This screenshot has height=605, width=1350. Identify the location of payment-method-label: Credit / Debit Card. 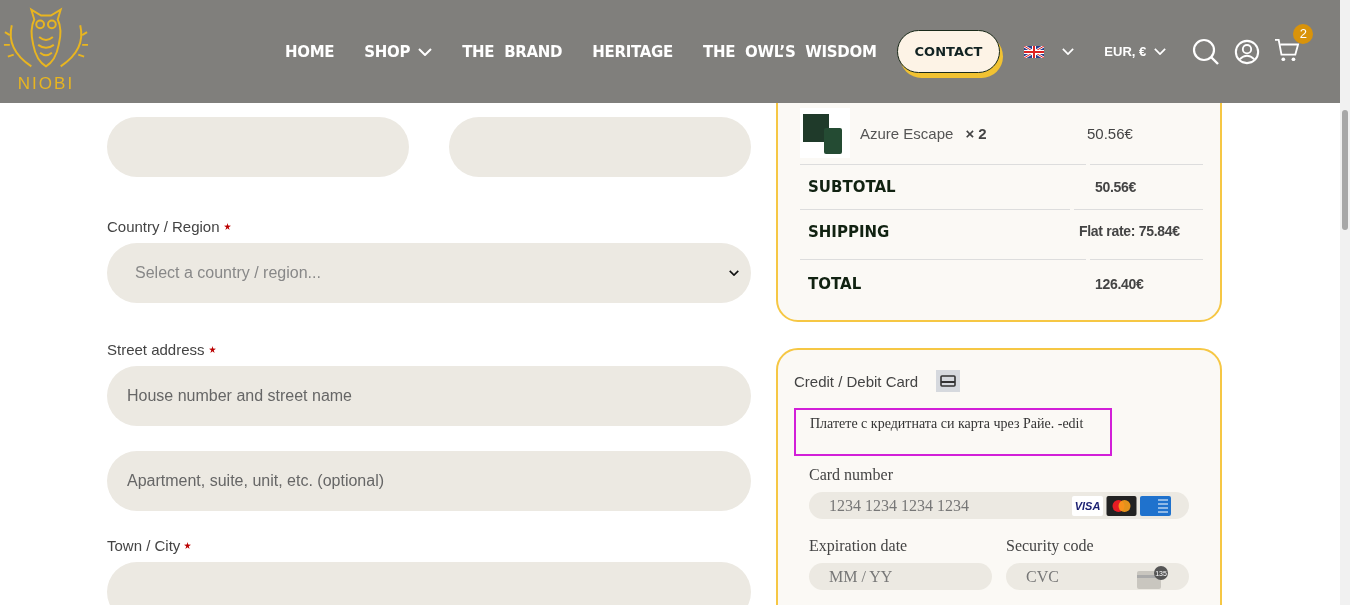
(856, 381).